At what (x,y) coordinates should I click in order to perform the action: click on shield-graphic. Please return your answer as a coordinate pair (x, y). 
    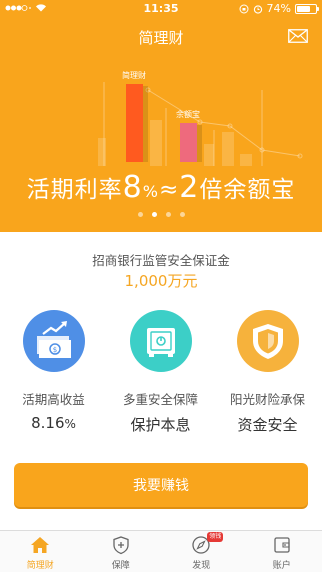
    Looking at the image, I should click on (267, 341).